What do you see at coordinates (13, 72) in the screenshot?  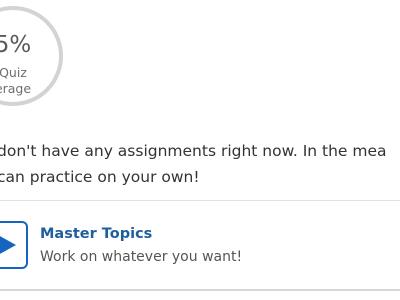 I see `quiz-average-label-line1: Quiz` at bounding box center [13, 72].